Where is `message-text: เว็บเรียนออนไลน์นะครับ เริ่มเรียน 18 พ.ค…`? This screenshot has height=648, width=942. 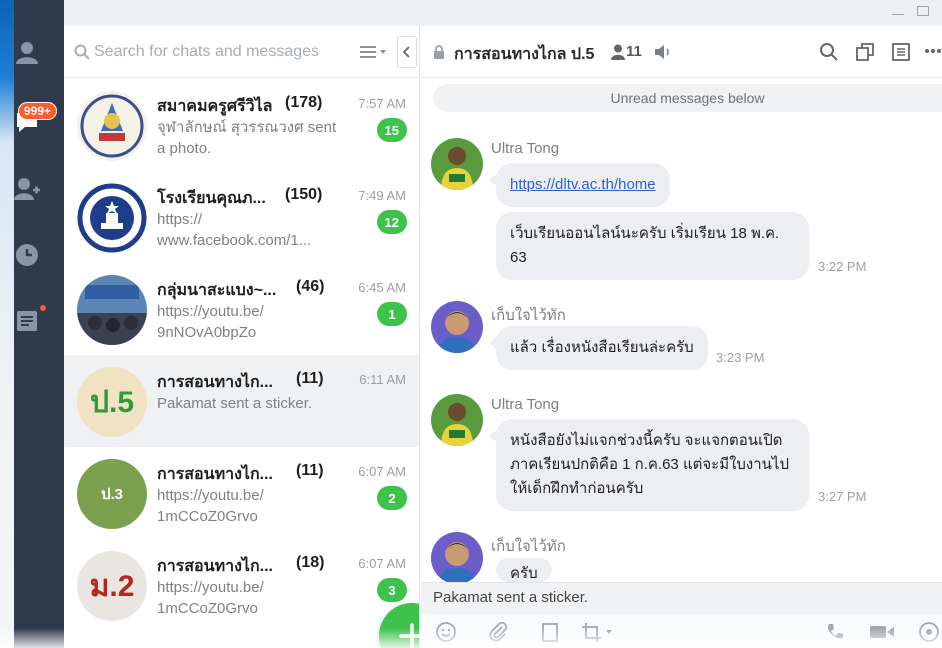 message-text: เว็บเรียนออนไลน์นะครับ เริ่มเรียน 18 พ.ค… is located at coordinates (645, 245).